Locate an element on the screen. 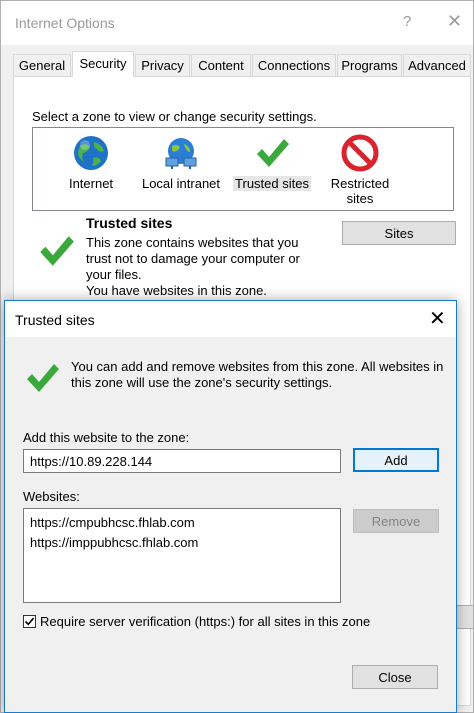 The width and height of the screenshot is (474, 713). tab-content: Content is located at coordinates (221, 65).